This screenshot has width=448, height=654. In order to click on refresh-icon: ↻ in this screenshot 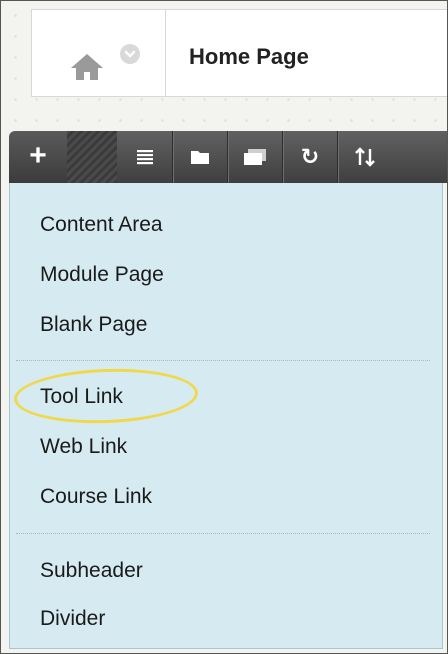, I will do `click(310, 157)`.